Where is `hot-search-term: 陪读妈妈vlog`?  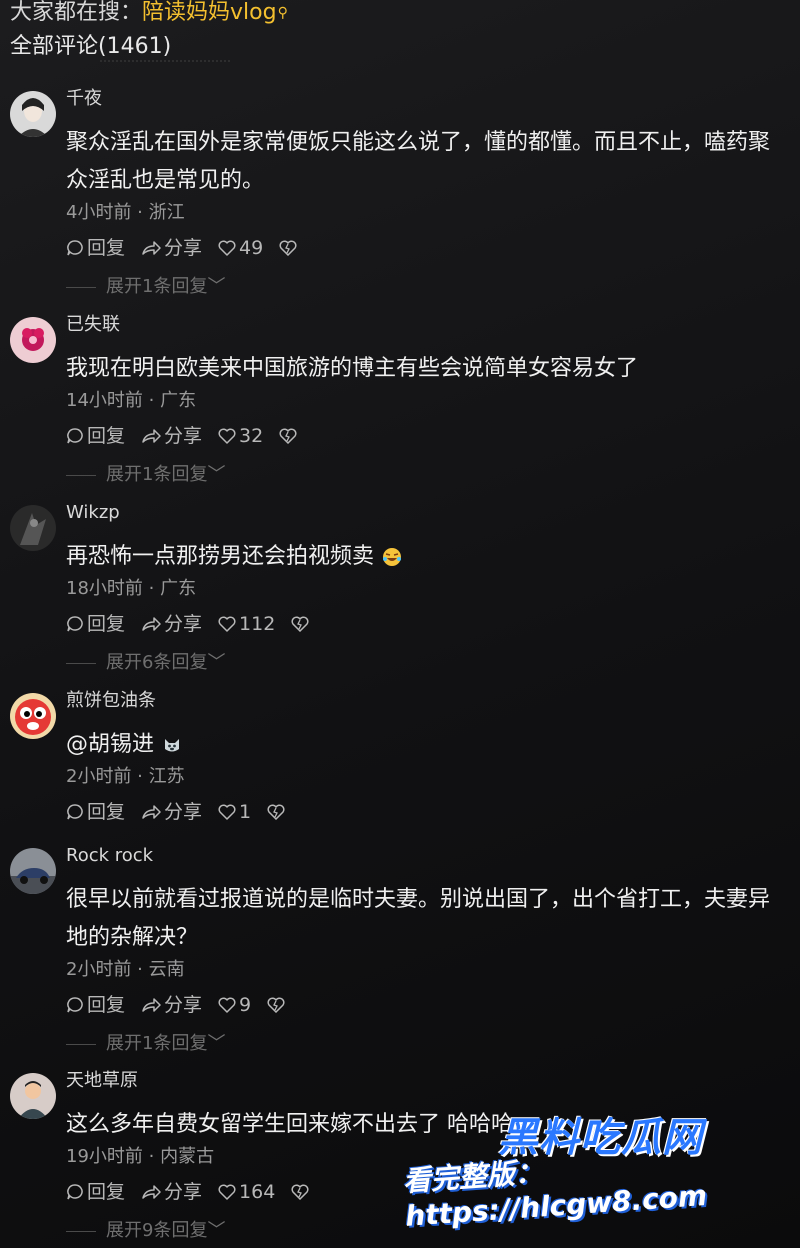
hot-search-term: 陪读妈妈vlog is located at coordinates (209, 12).